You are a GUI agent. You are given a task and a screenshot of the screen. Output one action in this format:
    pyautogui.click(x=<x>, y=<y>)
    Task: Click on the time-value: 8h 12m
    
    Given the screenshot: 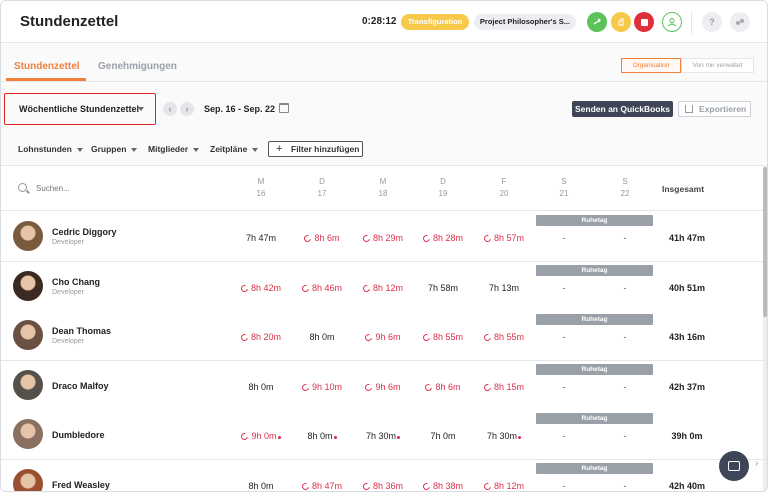 What is the action you would take?
    pyautogui.click(x=509, y=486)
    